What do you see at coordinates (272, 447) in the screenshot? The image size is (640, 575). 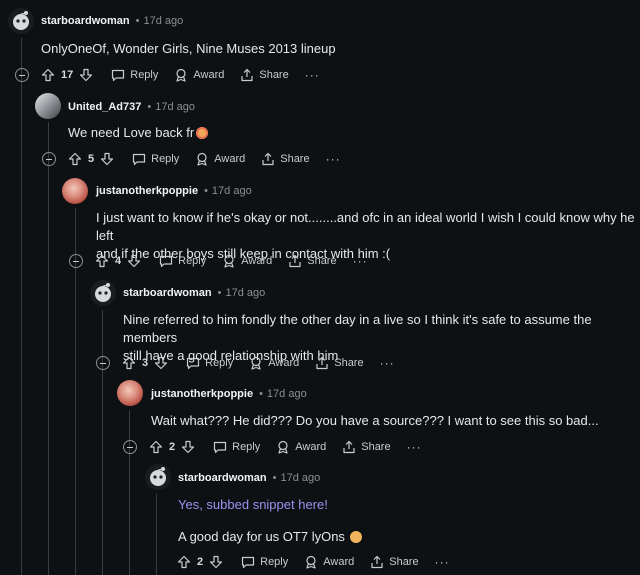 I see `comment-actions: 2 Reply Award Share ···` at bounding box center [272, 447].